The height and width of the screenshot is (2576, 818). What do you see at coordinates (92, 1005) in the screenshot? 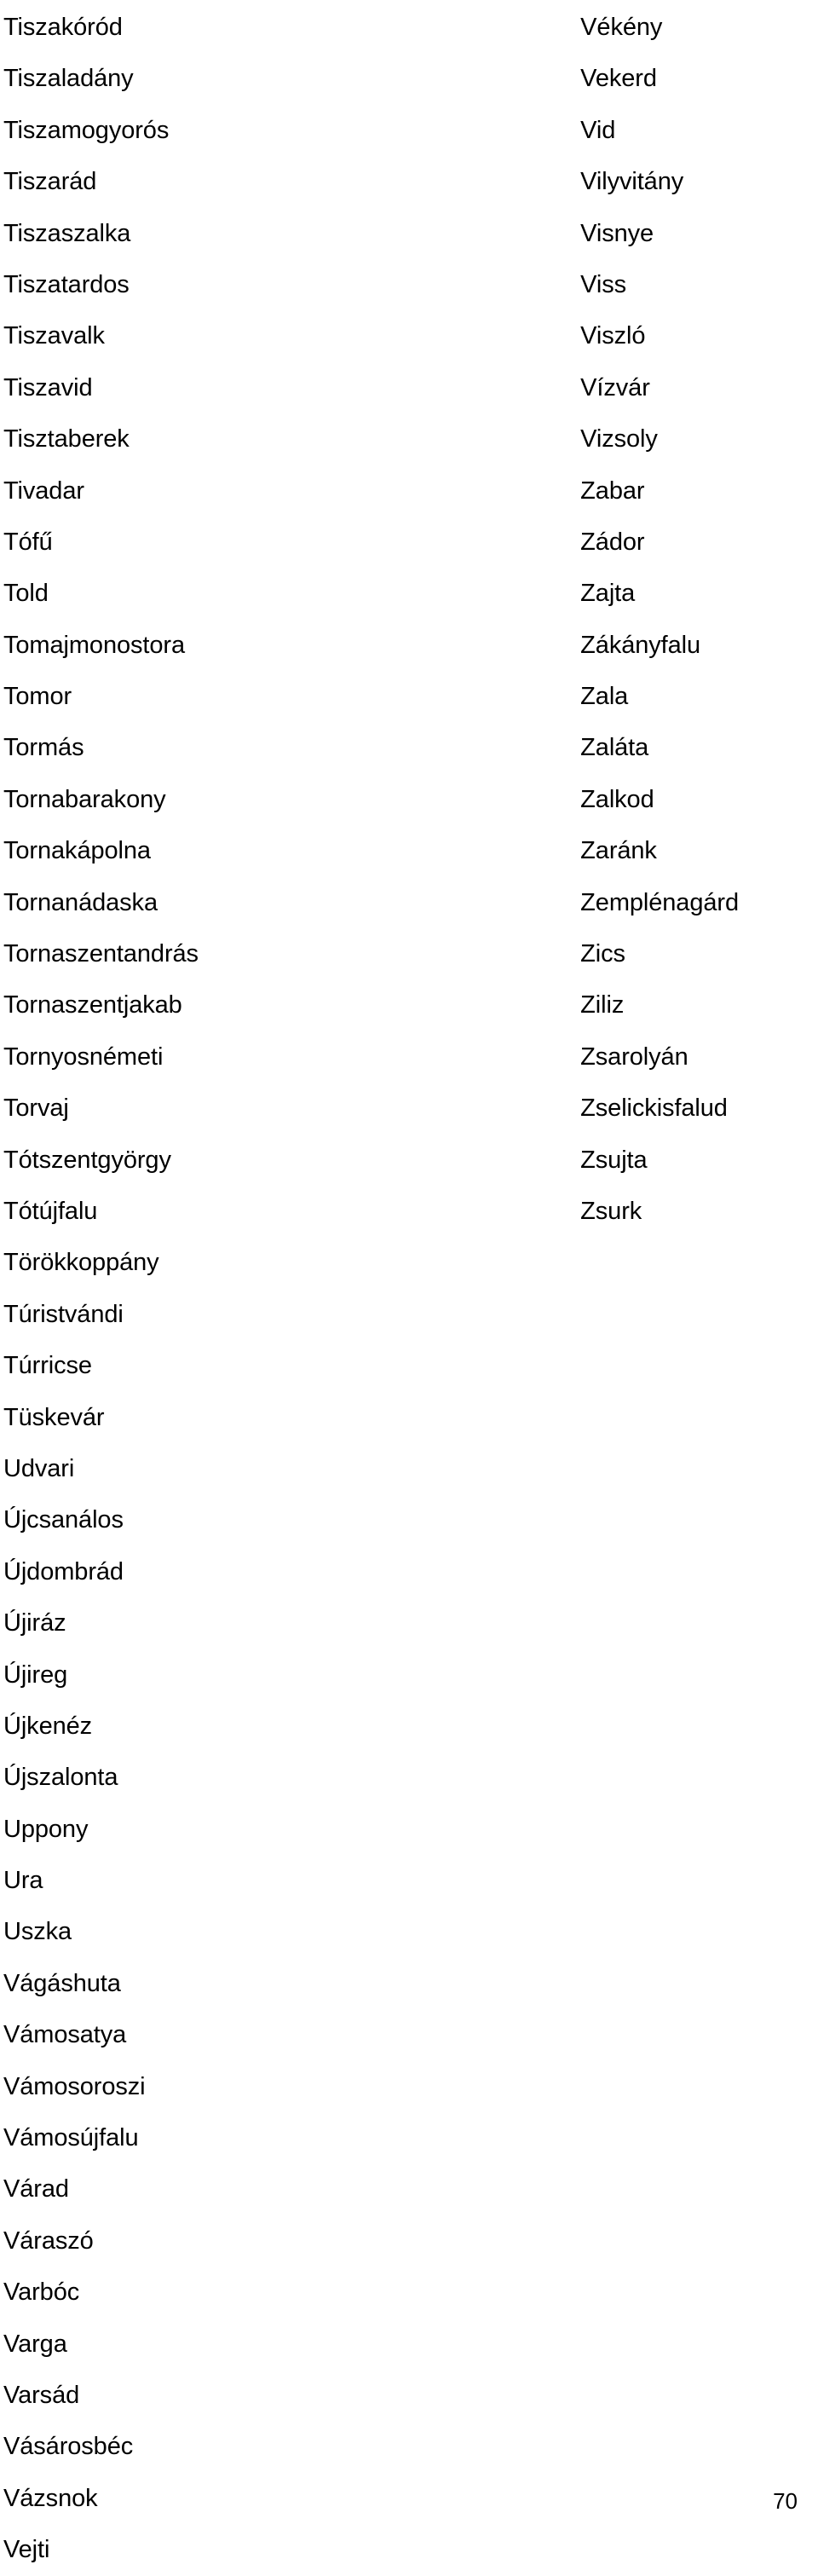
I see `list-item: Tornaszentjakab` at bounding box center [92, 1005].